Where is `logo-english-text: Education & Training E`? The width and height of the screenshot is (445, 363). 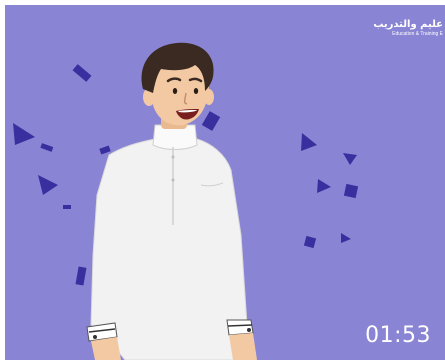
logo-english-text: Education & Training E is located at coordinates (417, 34).